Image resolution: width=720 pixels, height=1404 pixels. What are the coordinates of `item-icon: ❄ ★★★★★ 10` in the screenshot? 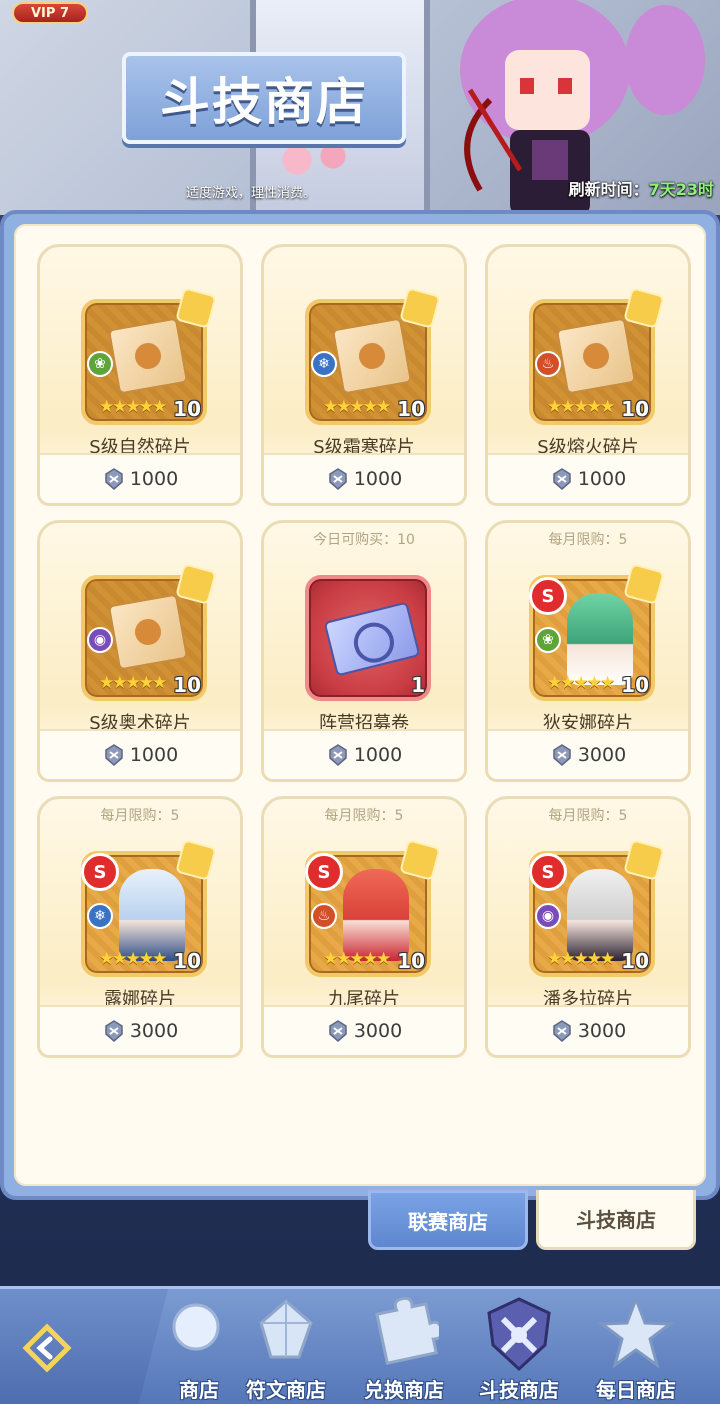 It's located at (373, 356).